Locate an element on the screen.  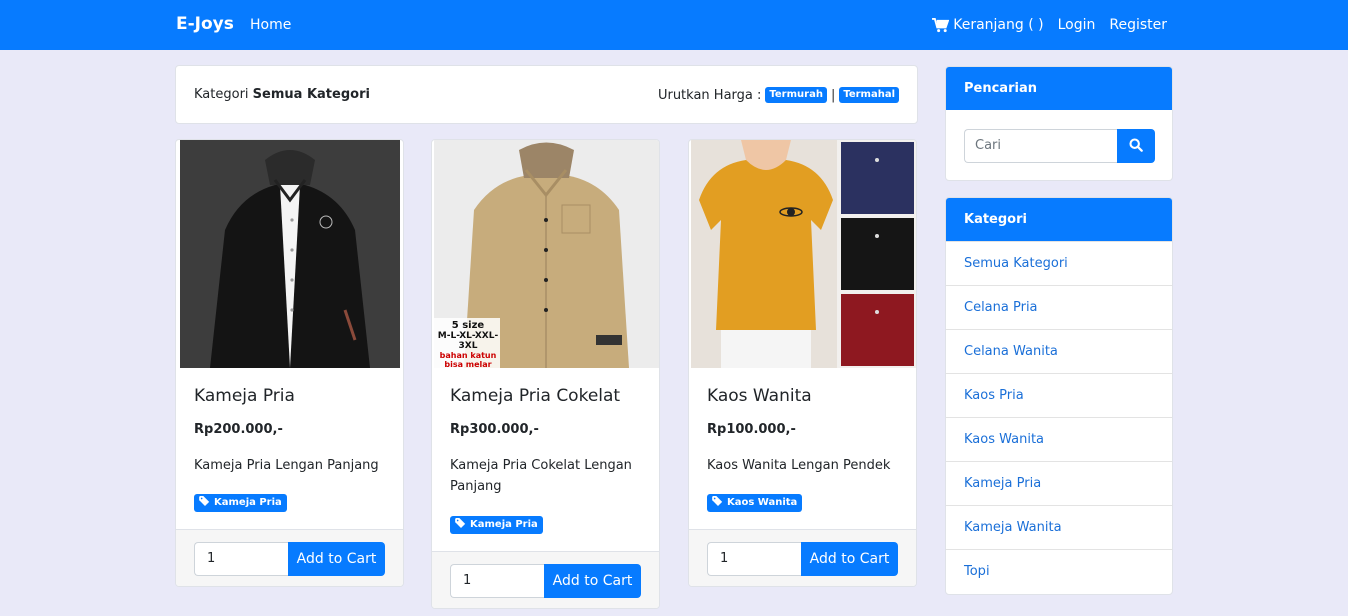
price-sort-label: Urutkan Harga : is located at coordinates (709, 95).